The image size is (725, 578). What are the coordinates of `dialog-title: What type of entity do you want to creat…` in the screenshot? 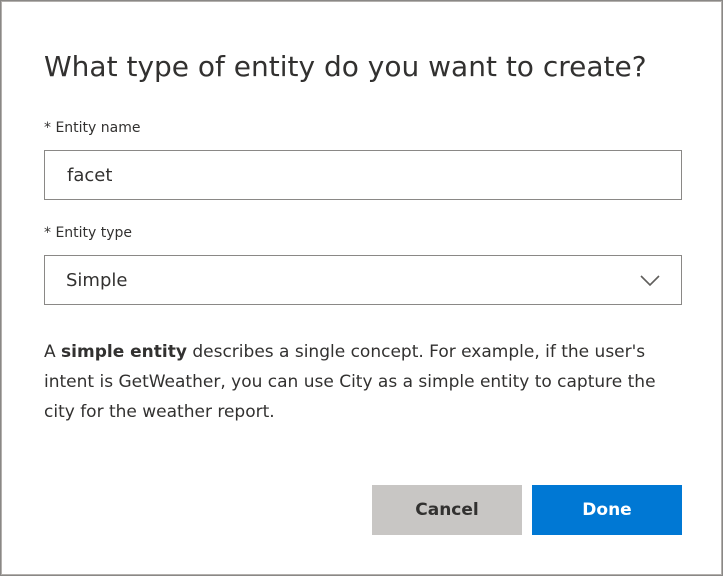 It's located at (345, 66).